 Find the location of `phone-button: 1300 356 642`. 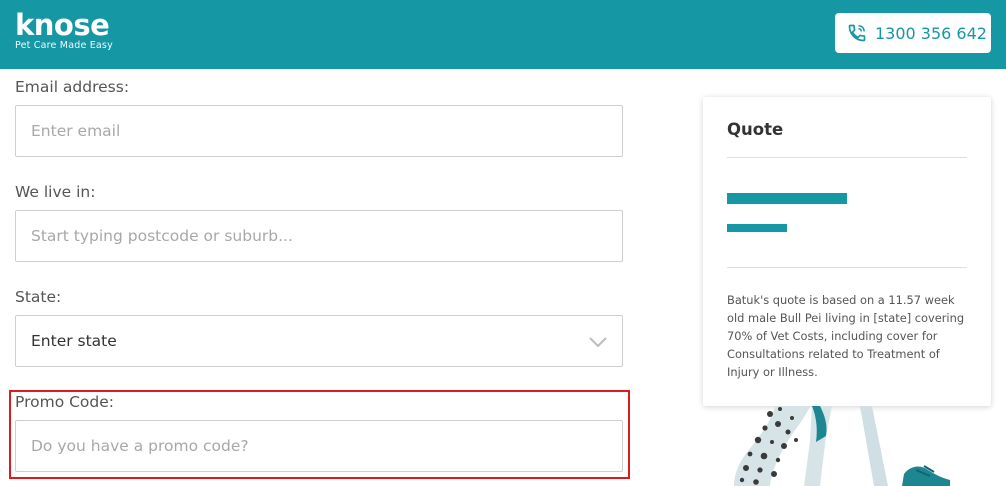

phone-button: 1300 356 642 is located at coordinates (913, 33).